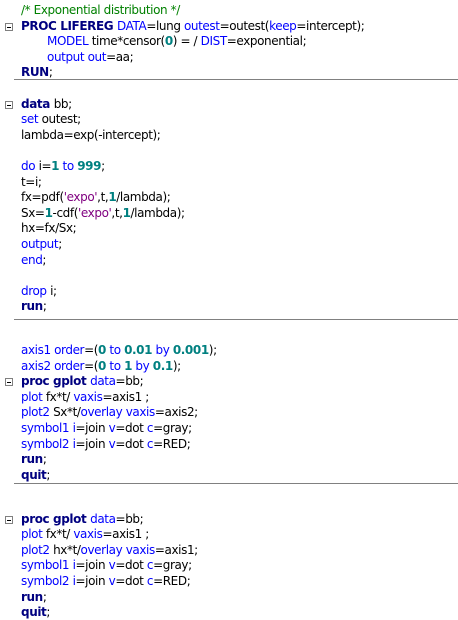 The image size is (458, 620). I want to click on section-divider, so click(236, 320).